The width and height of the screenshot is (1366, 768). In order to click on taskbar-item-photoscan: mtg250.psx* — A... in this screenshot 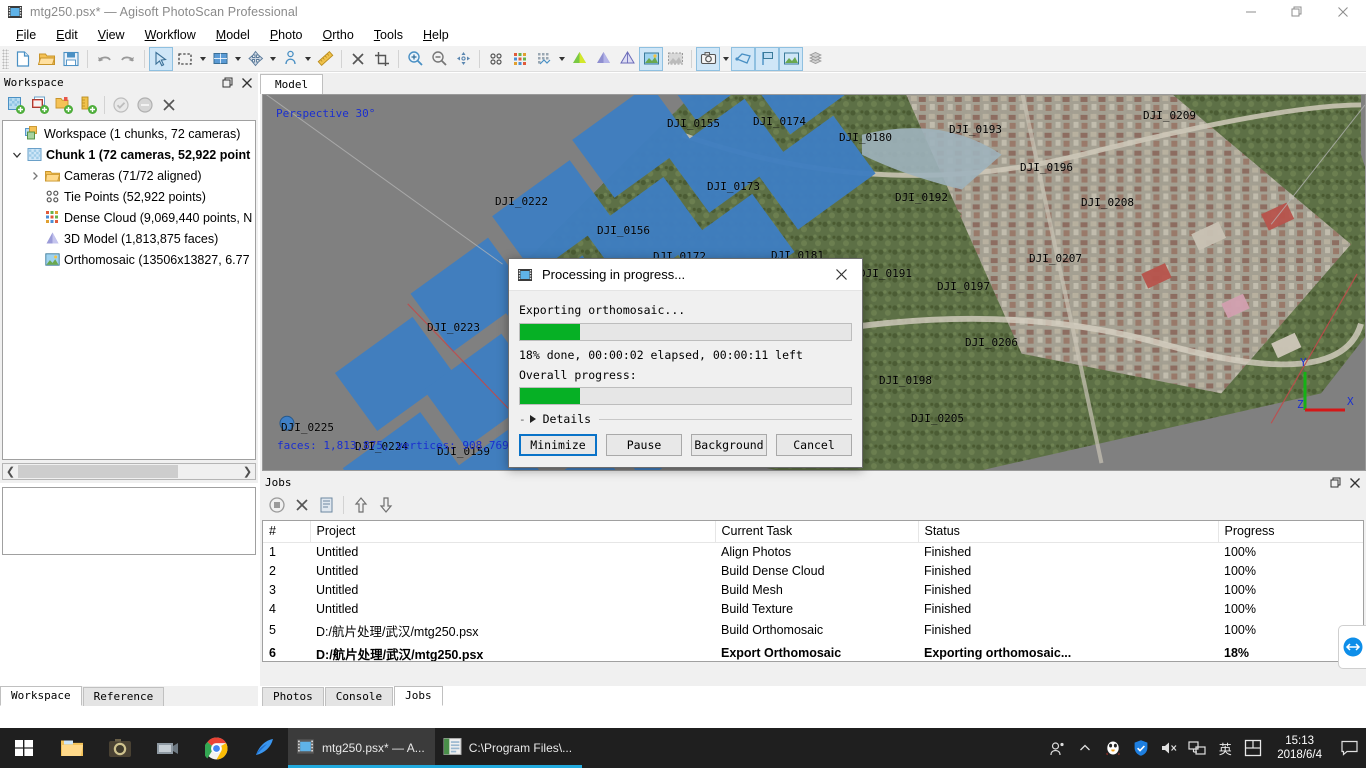, I will do `click(361, 748)`.